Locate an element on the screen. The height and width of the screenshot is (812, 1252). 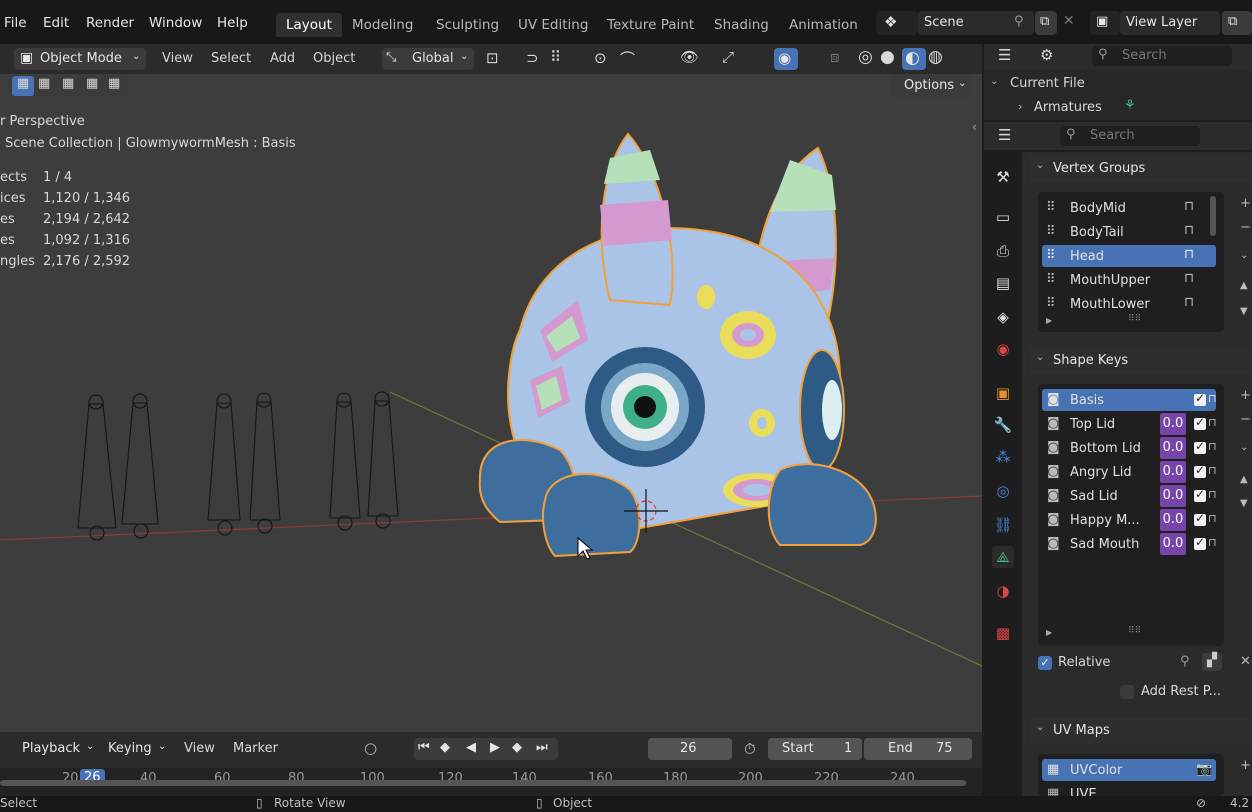
prev-keyframe-icon: ◆ is located at coordinates (445, 747).